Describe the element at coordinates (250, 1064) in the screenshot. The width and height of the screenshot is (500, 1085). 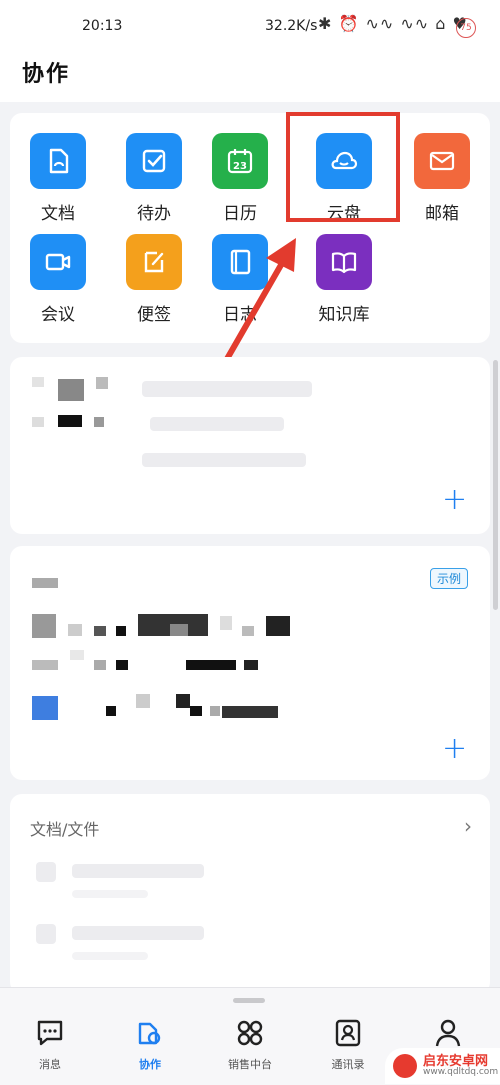
I see `nav-label: 销售中台` at that location.